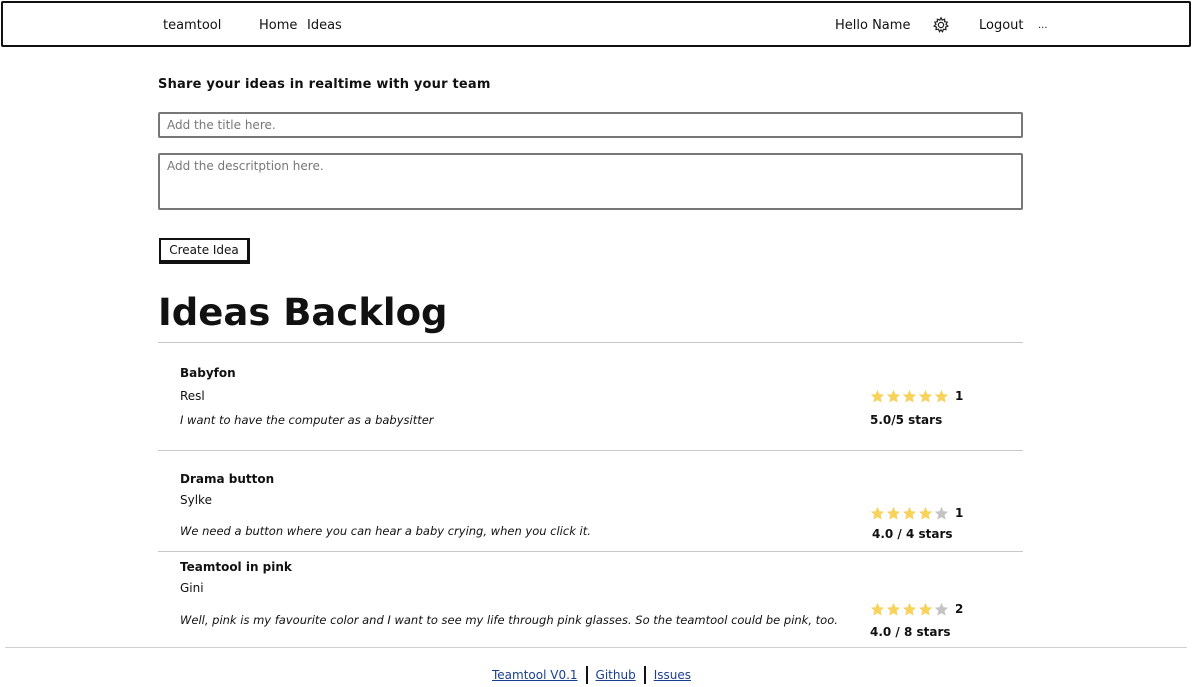 The width and height of the screenshot is (1192, 687). I want to click on brand-link: teamtool, so click(192, 26).